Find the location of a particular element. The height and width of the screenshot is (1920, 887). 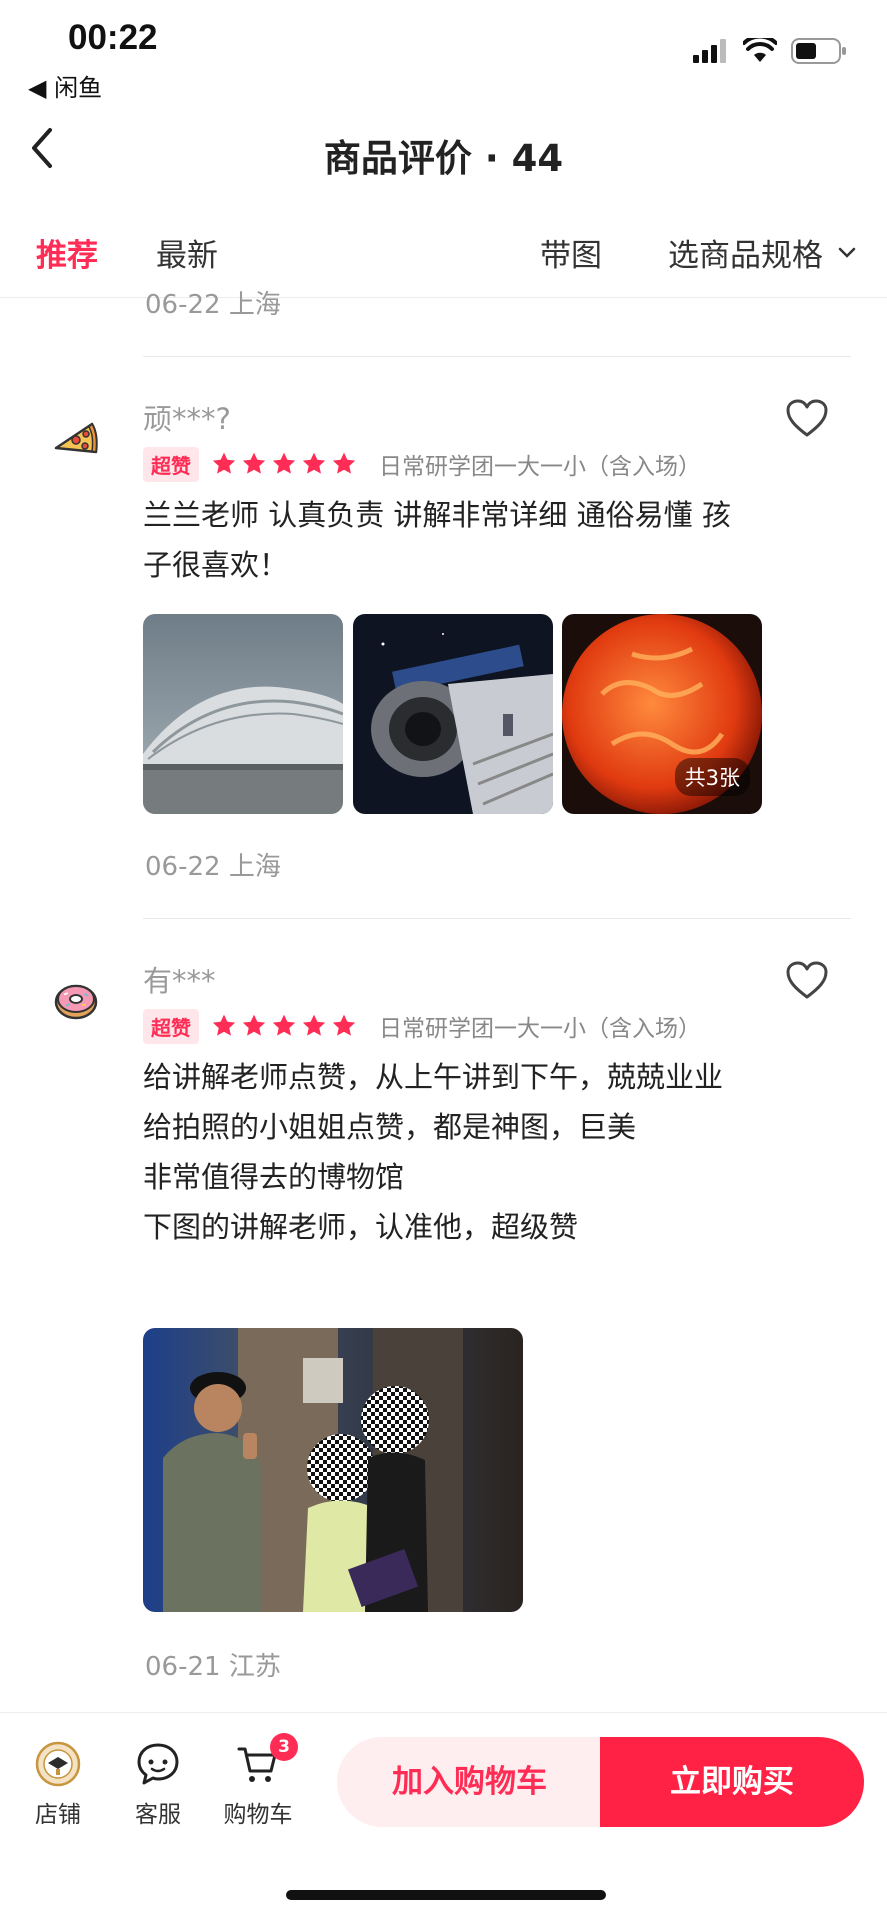

battery-icon is located at coordinates (818, 51).